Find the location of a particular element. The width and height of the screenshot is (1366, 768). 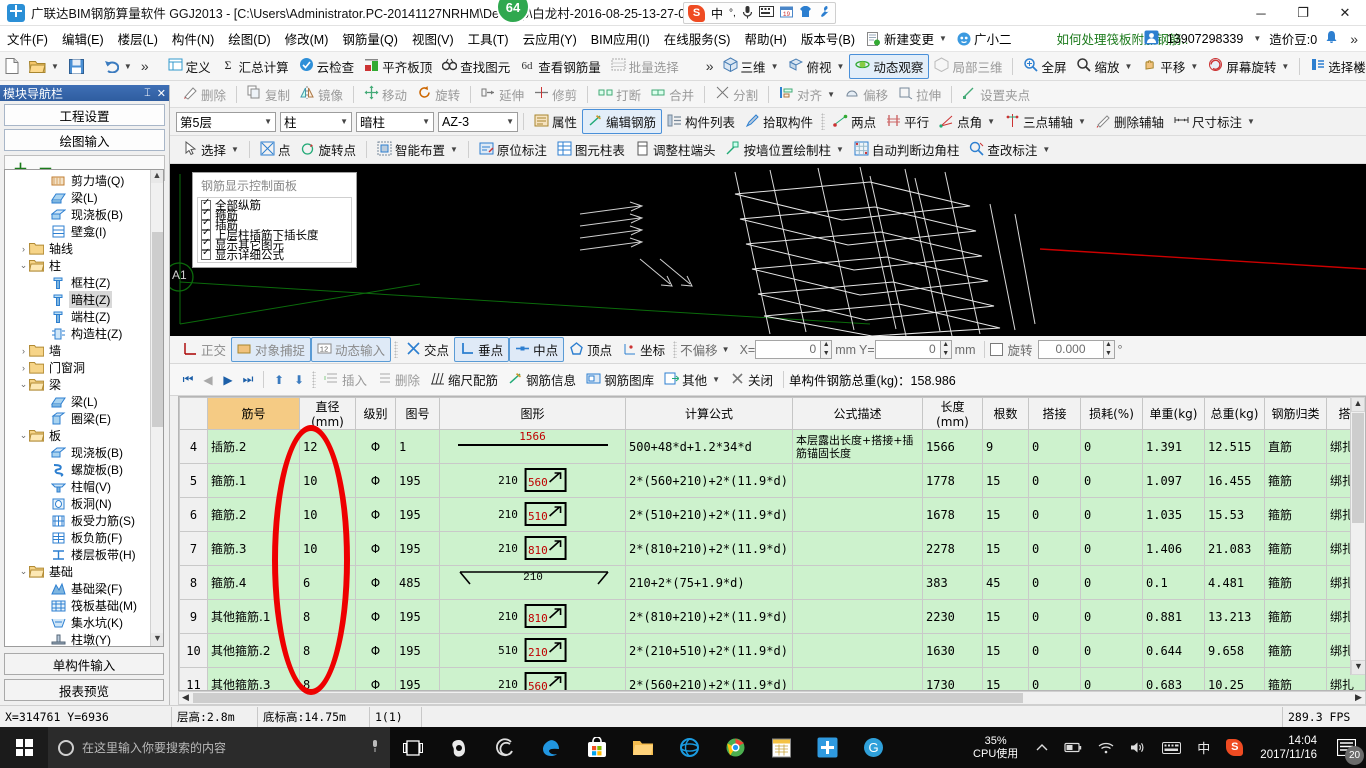

nav-button-single-member-input: 单构件输入 is located at coordinates (84, 664).